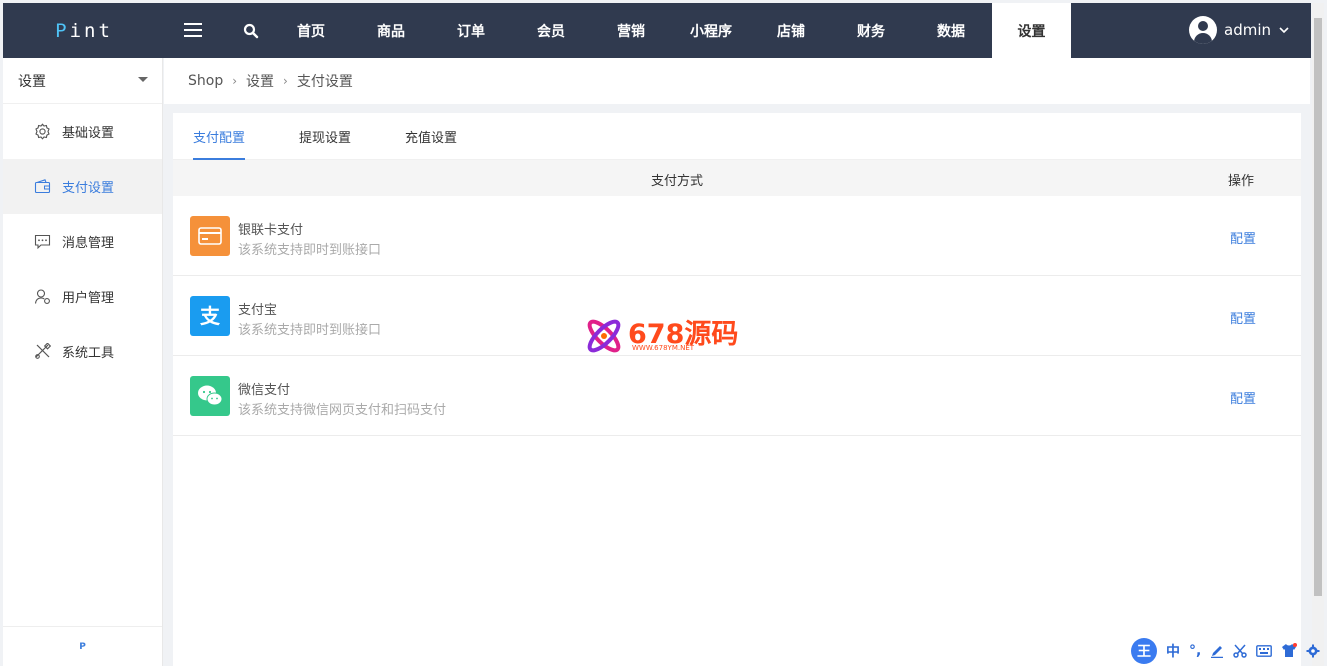  Describe the element at coordinates (737, 236) in the screenshot. I see `table-row: 银联卡支付 该系统支持即时到账接口 配置` at that location.